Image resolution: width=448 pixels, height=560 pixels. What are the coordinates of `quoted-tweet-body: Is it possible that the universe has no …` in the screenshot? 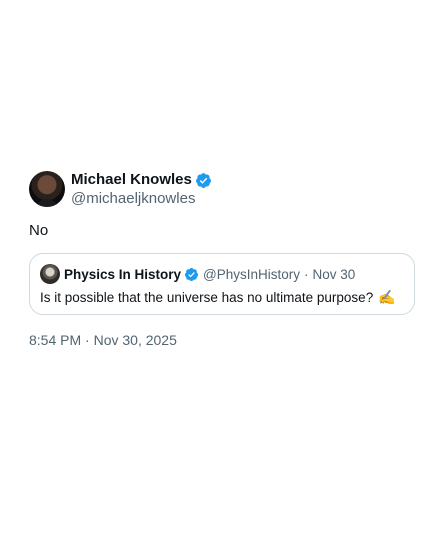 It's located at (221, 298).